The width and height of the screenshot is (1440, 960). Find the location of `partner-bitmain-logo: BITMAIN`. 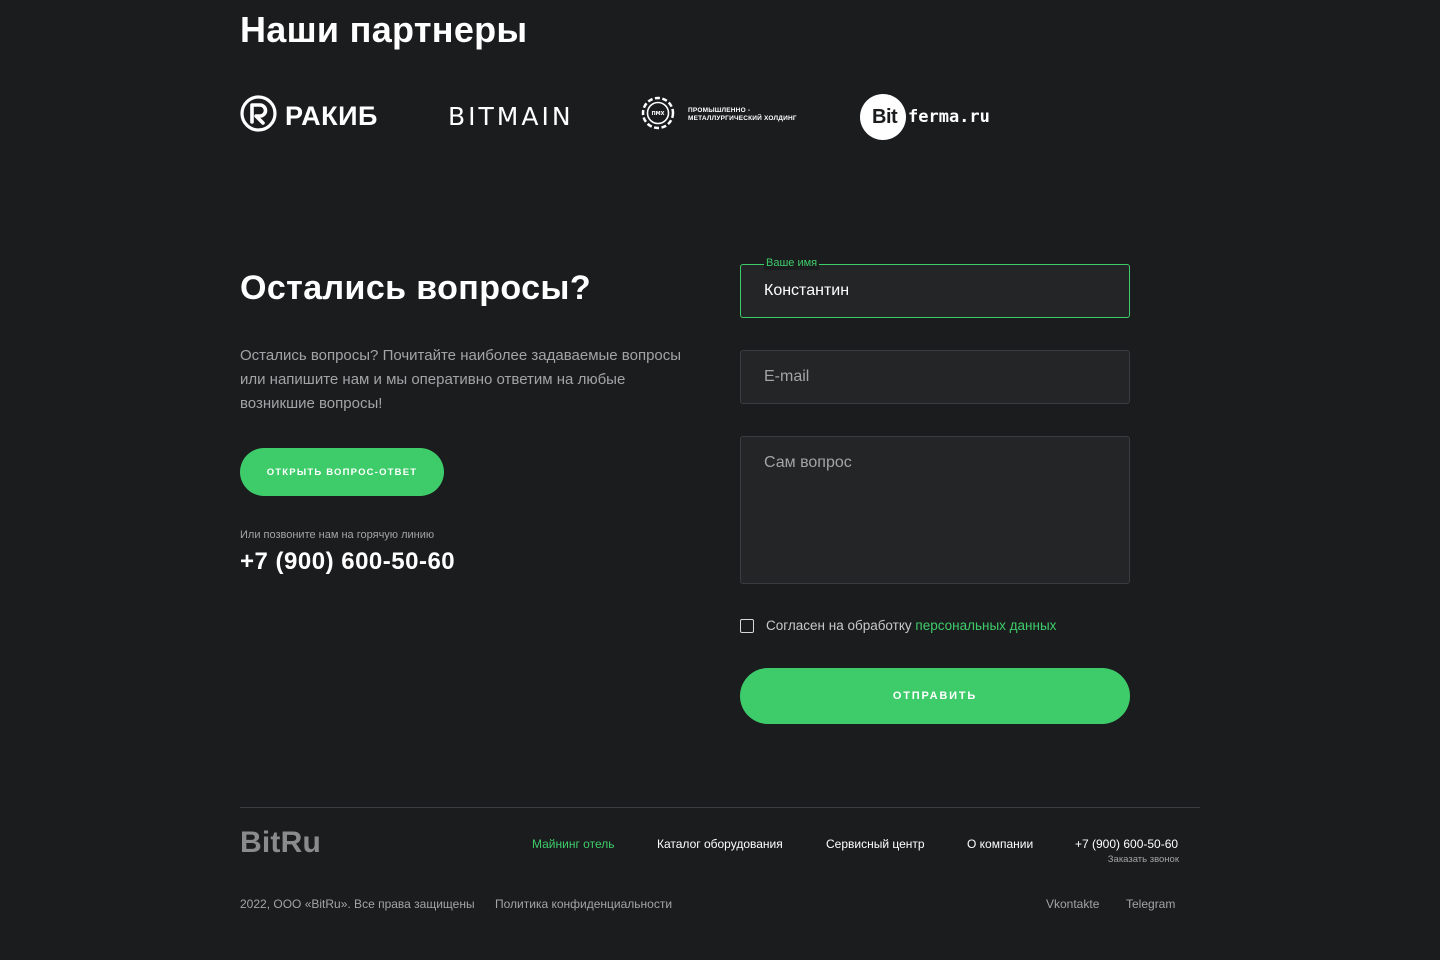

partner-bitmain-logo: BITMAIN is located at coordinates (511, 116).